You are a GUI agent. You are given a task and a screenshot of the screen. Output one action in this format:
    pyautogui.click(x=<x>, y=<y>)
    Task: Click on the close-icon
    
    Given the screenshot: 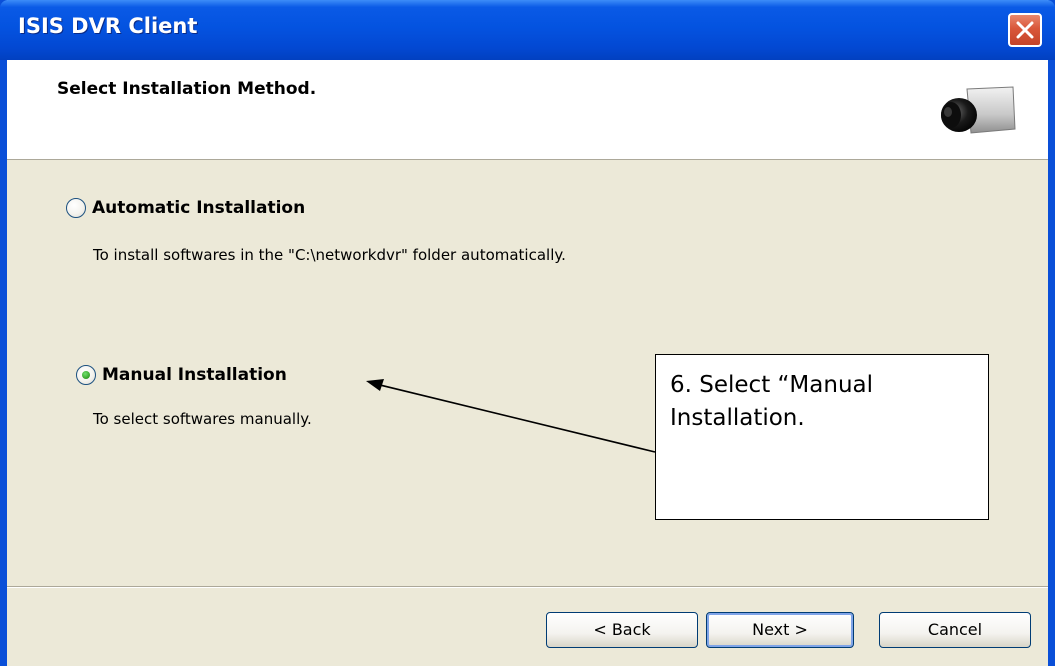 What is the action you would take?
    pyautogui.click(x=1025, y=30)
    